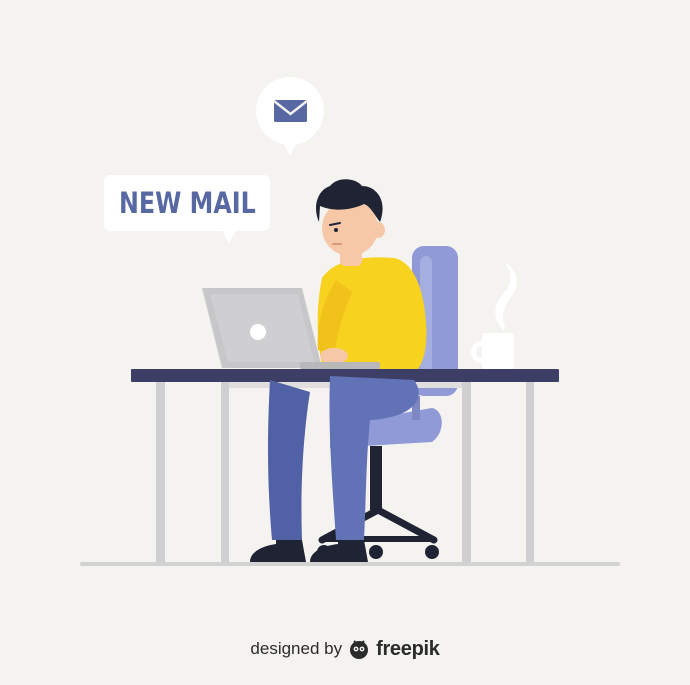  Describe the element at coordinates (506, 296) in the screenshot. I see `coffee-steam` at that location.